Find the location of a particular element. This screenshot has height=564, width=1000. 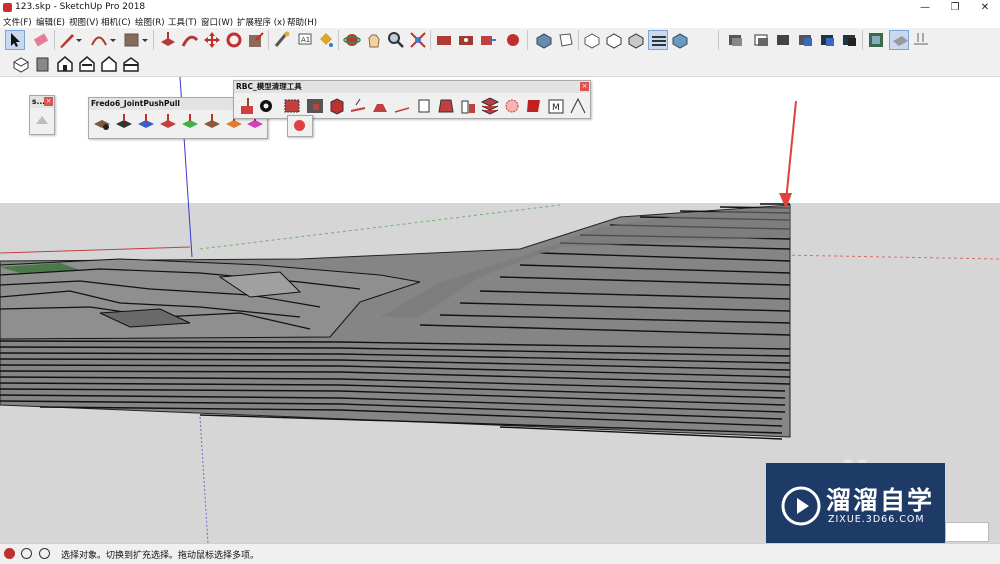

shaded-textures-icon is located at coordinates (680, 40).